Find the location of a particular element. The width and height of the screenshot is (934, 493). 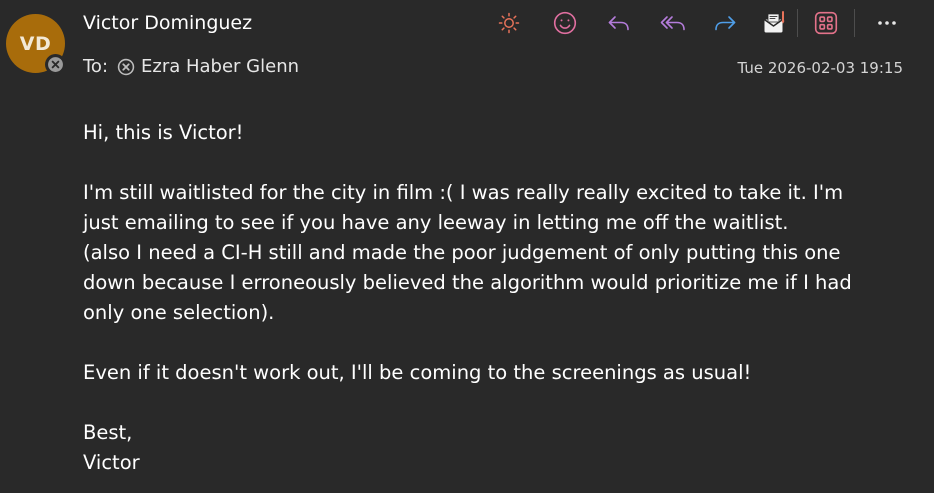

recipient-presence-icon is located at coordinates (126, 67).